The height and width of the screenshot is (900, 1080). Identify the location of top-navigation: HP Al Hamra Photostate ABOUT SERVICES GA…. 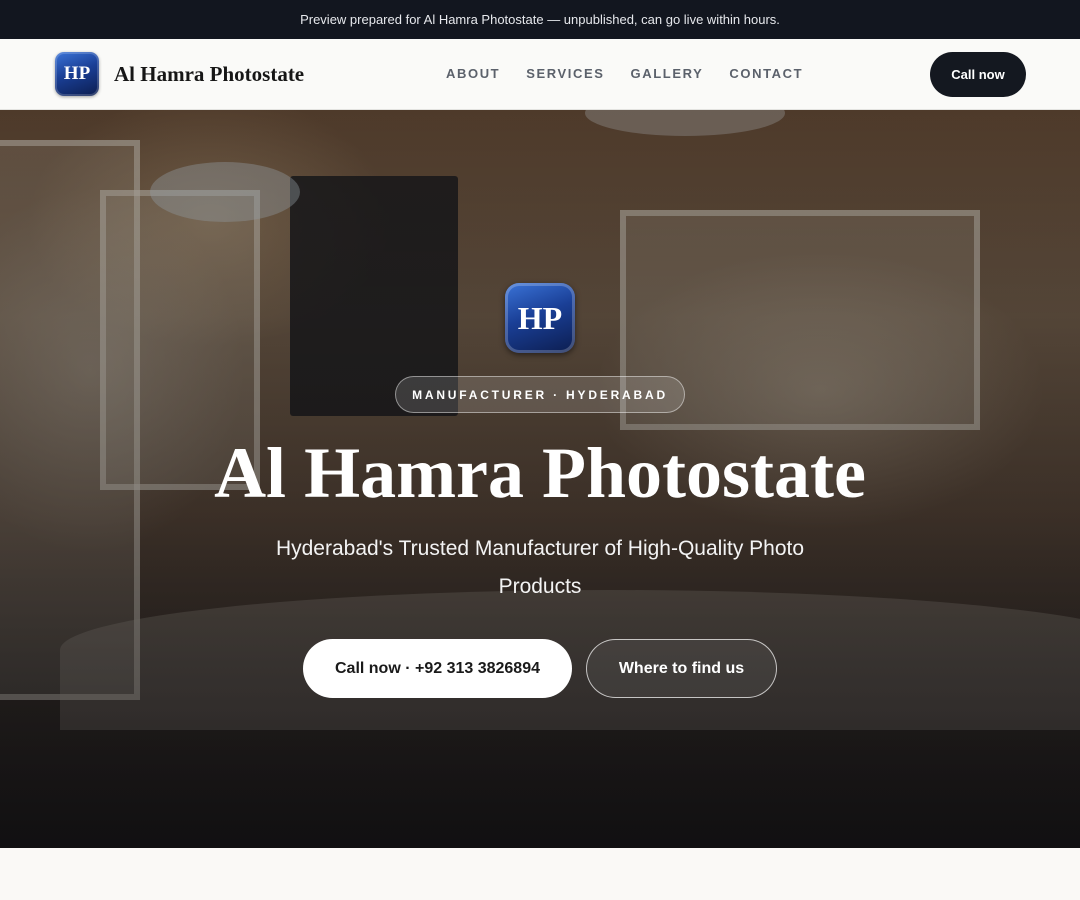
(540, 74).